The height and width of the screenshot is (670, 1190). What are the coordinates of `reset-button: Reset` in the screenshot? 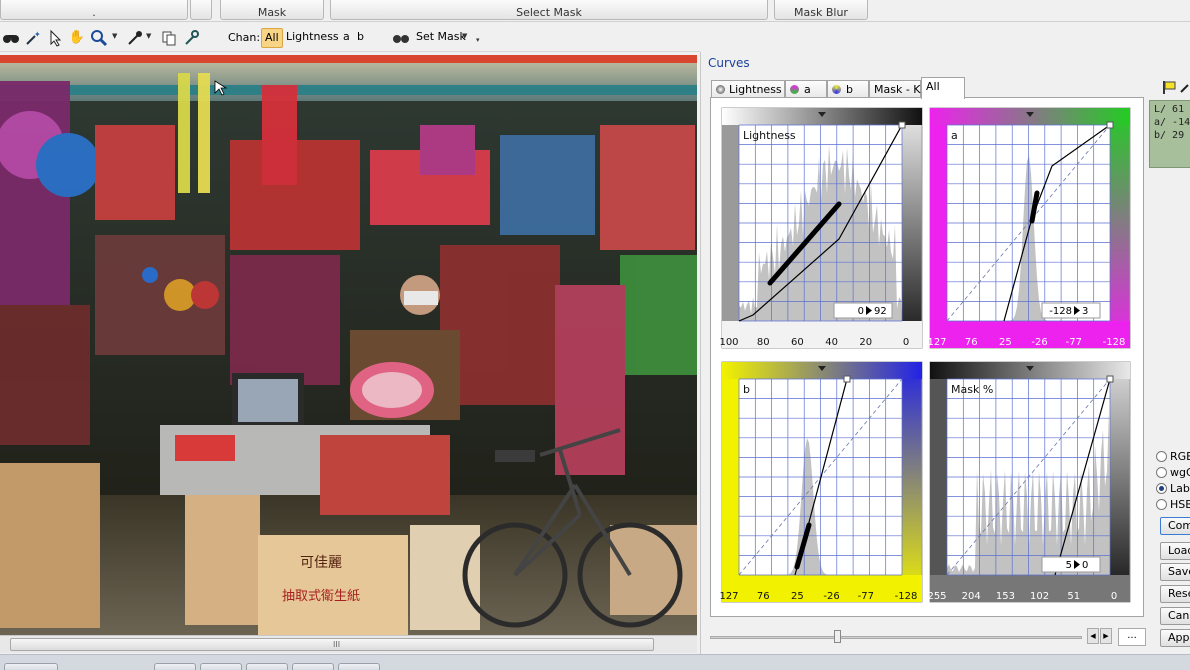 It's located at (1175, 594).